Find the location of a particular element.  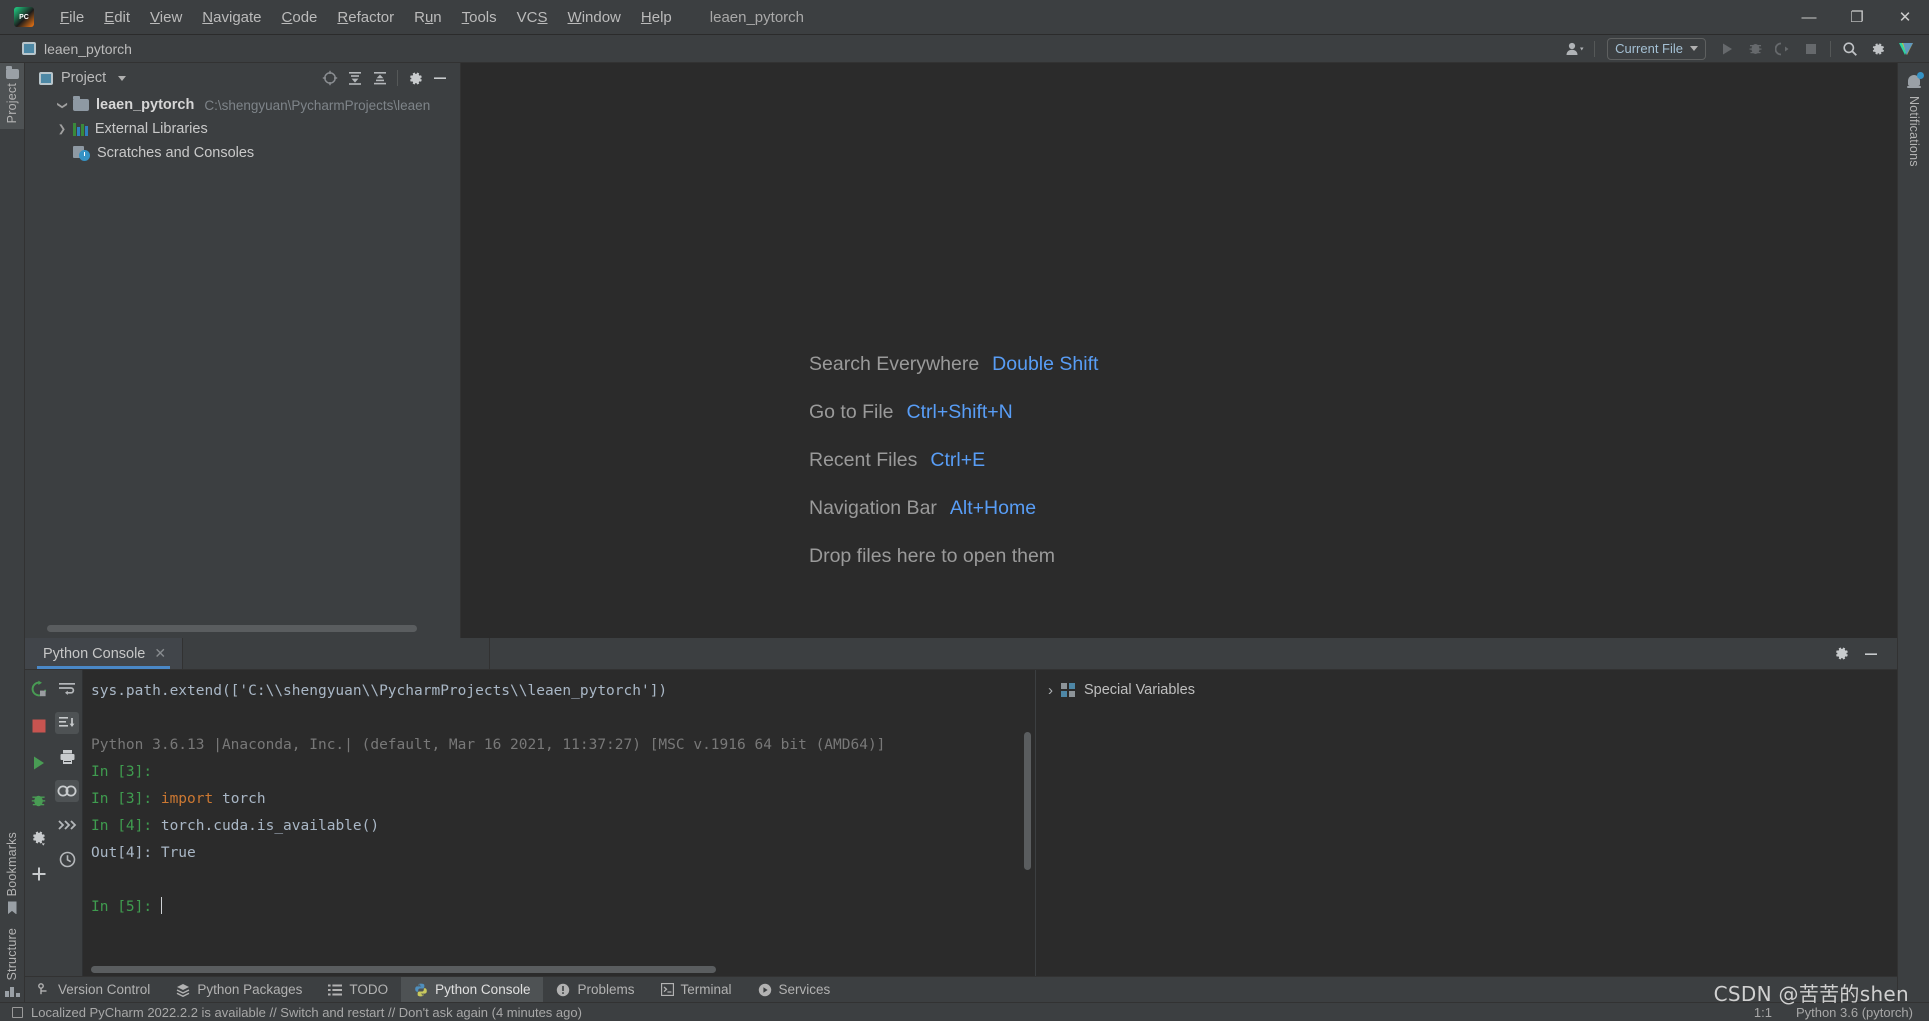

run-configuration-selector: Current File is located at coordinates (1656, 48).